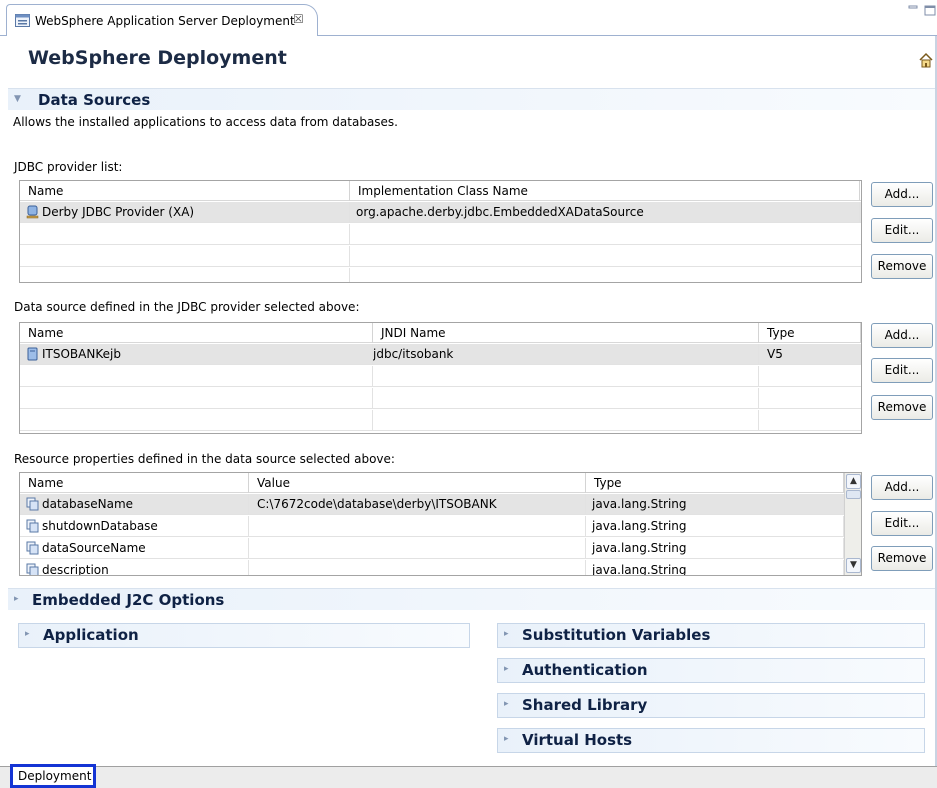  I want to click on property-value-cell: C:\7672code\database\derby\ITSOBANK, so click(417, 504).